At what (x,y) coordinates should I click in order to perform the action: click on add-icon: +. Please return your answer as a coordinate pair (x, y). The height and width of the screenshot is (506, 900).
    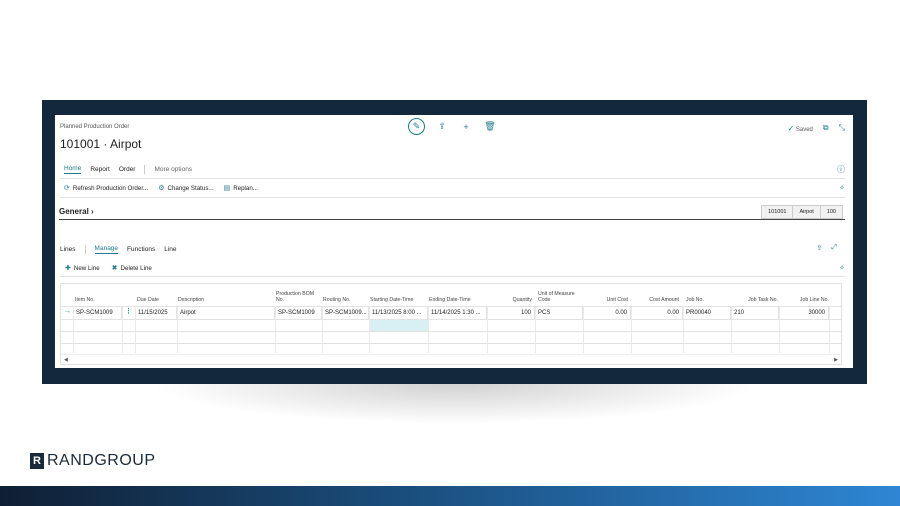
    Looking at the image, I should click on (466, 127).